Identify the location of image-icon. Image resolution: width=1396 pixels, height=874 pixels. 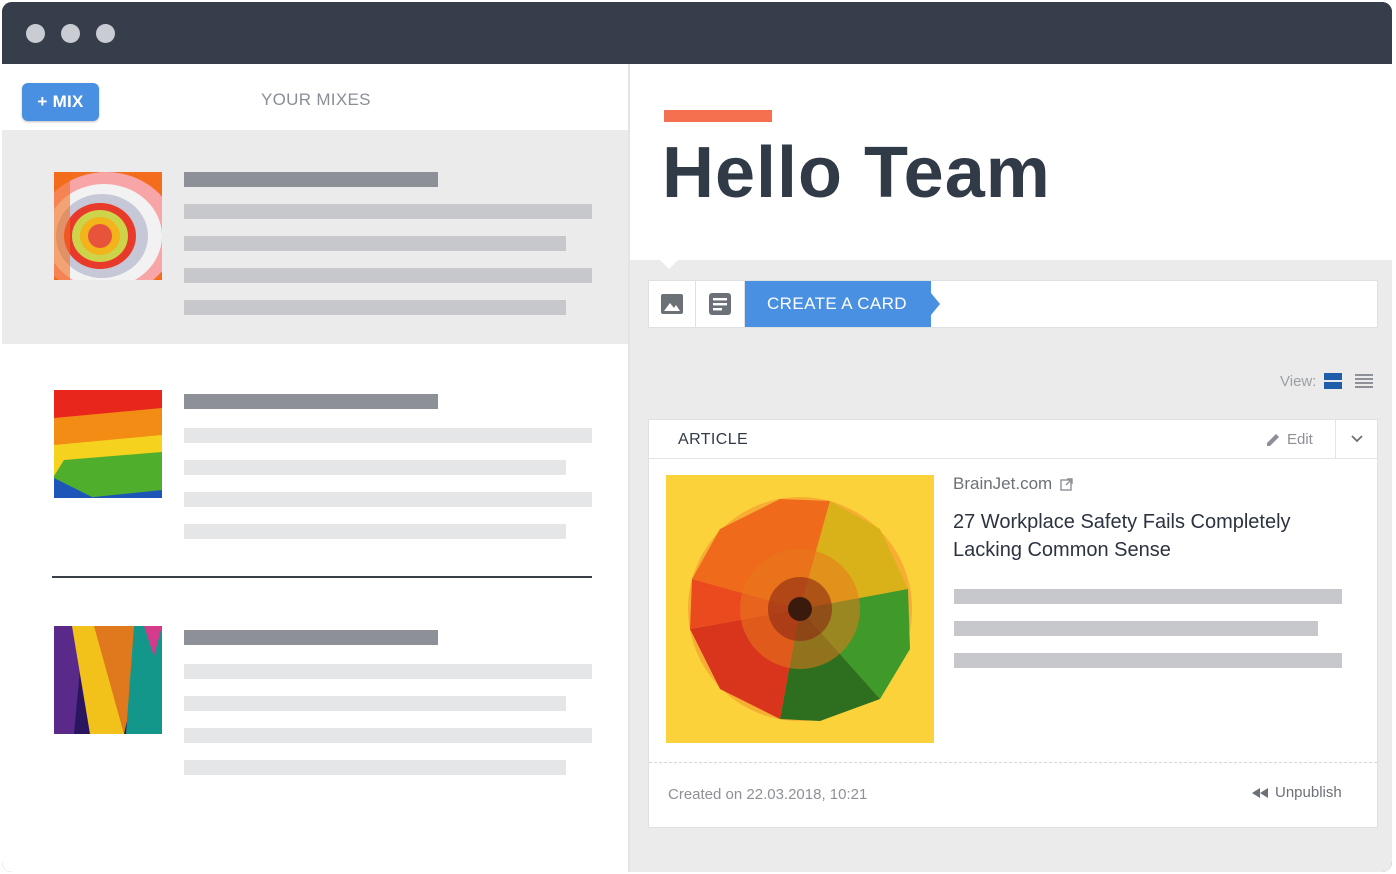
(672, 304).